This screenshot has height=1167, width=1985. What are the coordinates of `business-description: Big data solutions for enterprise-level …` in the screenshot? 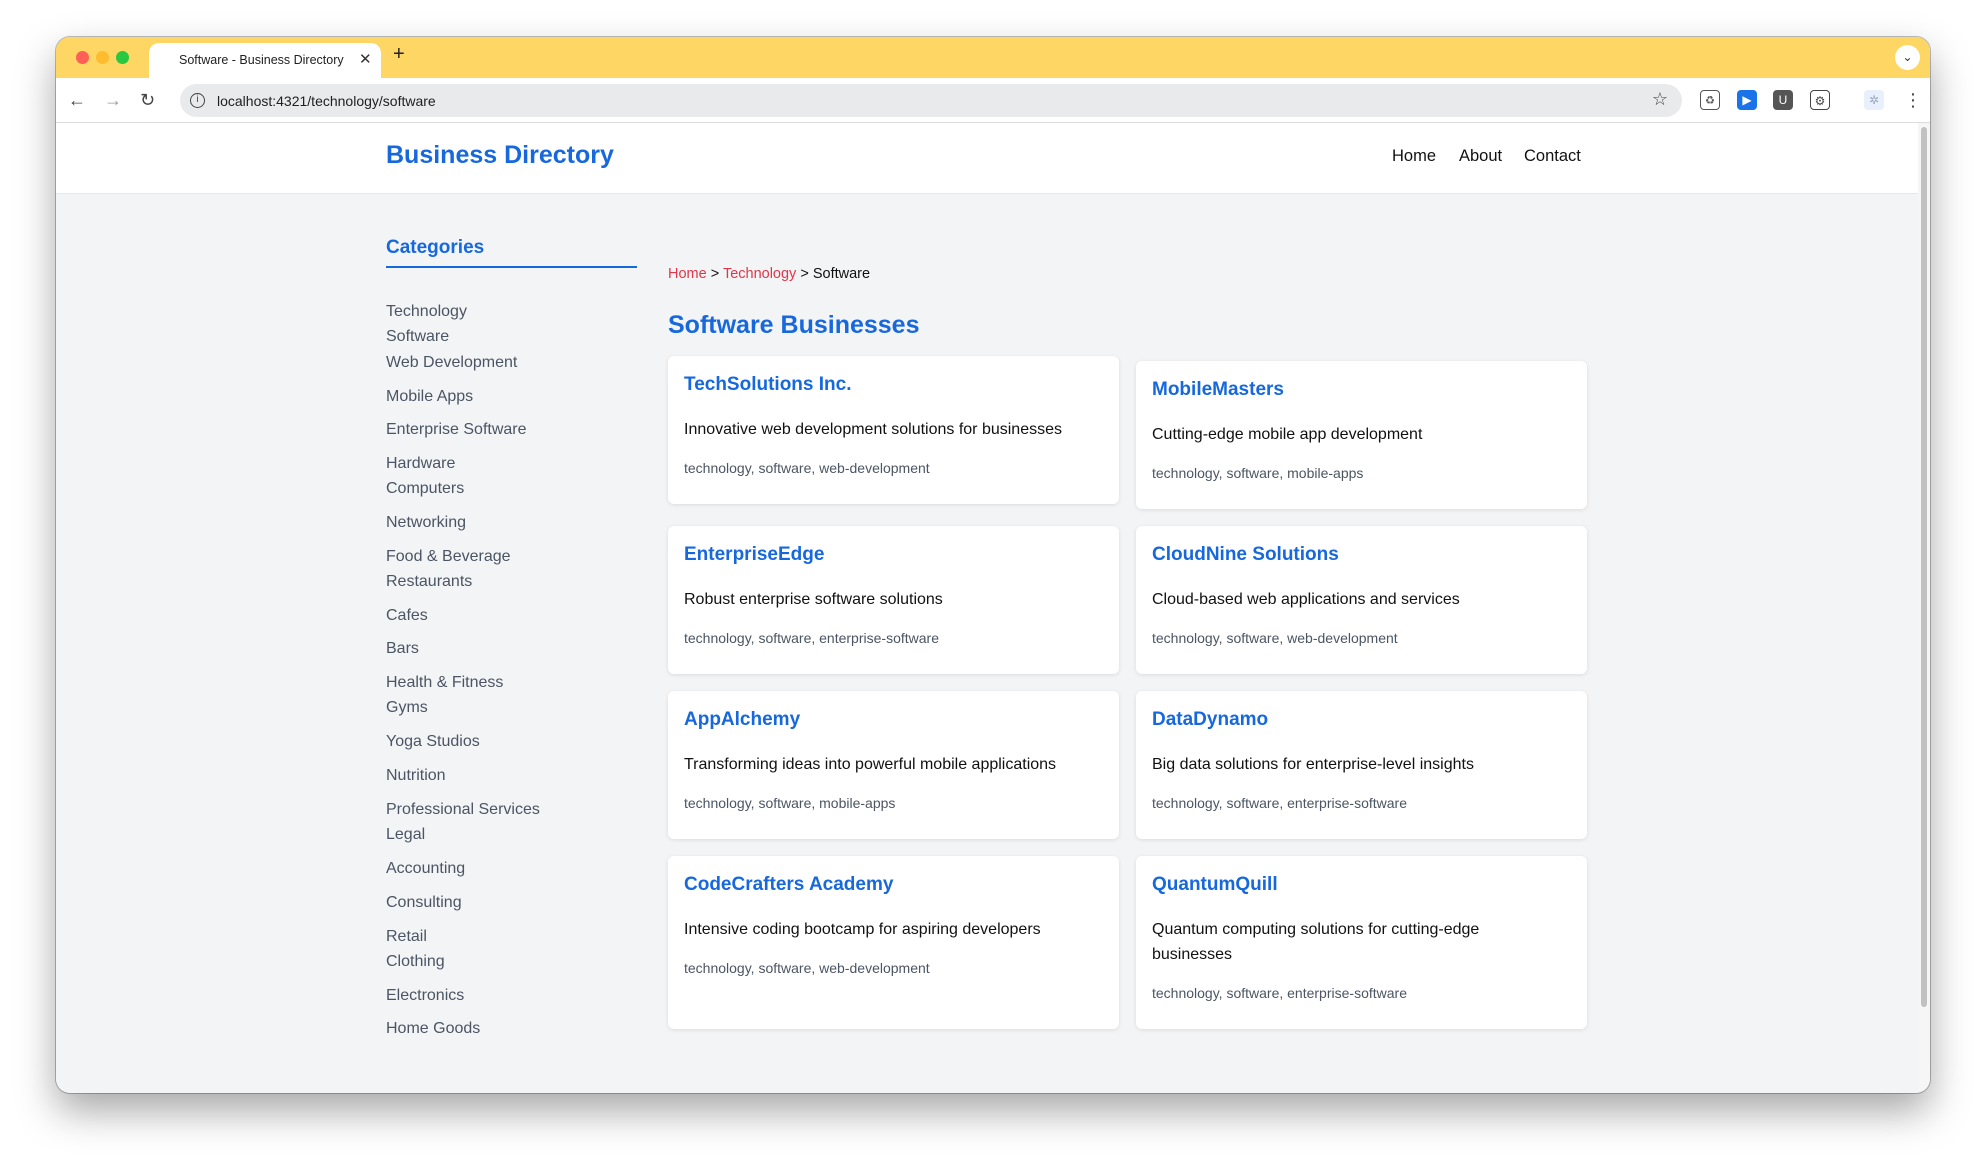 It's located at (1313, 764).